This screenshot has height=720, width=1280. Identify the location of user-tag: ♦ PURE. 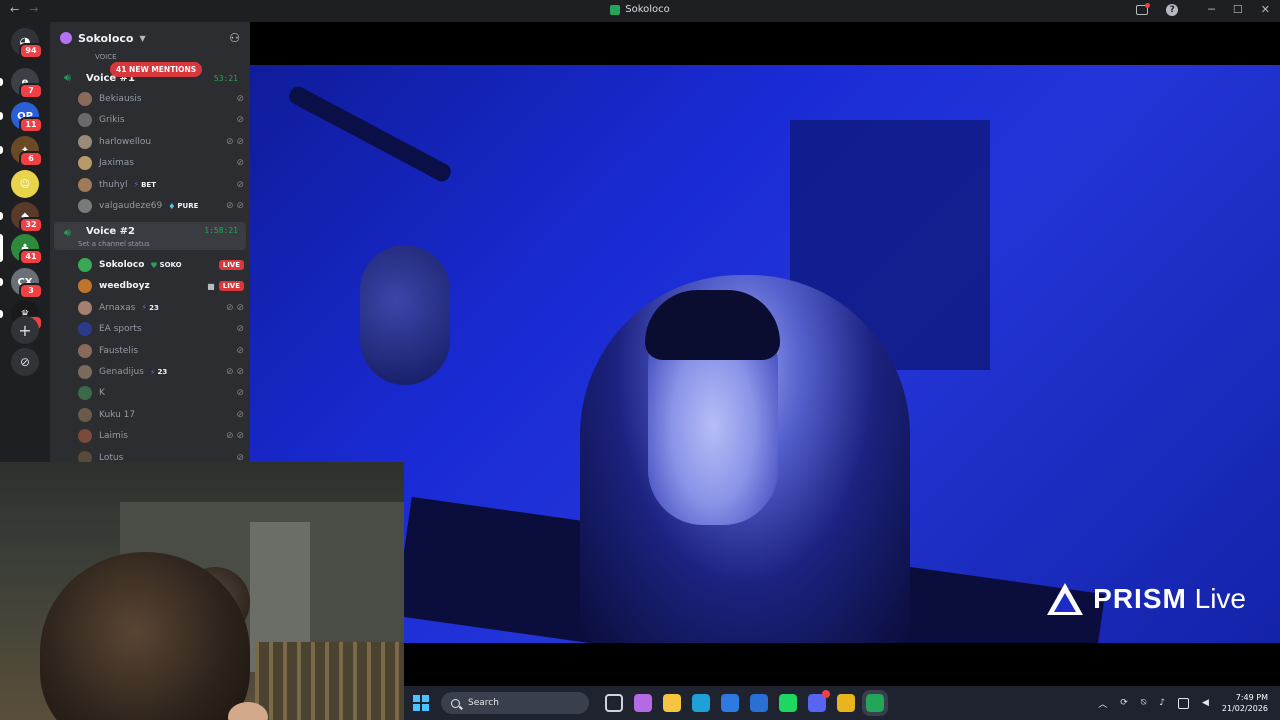
(183, 206).